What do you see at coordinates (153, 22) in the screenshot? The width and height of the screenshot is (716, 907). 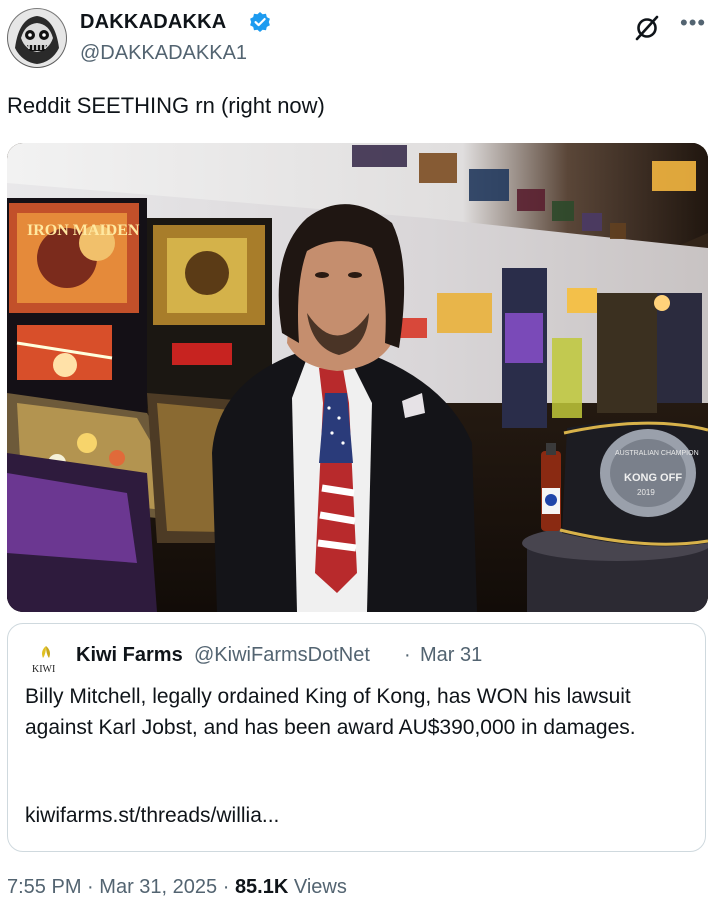 I see `author-display-name: DAKKADAKKA` at bounding box center [153, 22].